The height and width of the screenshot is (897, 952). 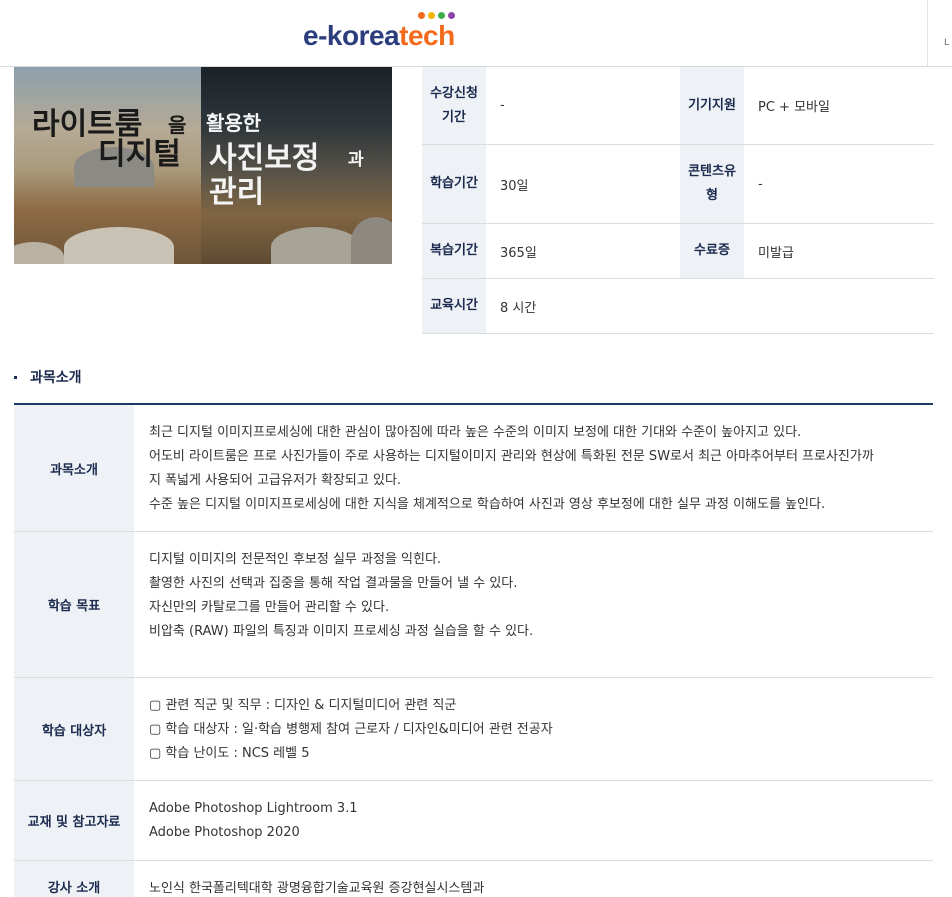 What do you see at coordinates (234, 123) in the screenshot?
I see `thumbnail-title-1c: 활용한` at bounding box center [234, 123].